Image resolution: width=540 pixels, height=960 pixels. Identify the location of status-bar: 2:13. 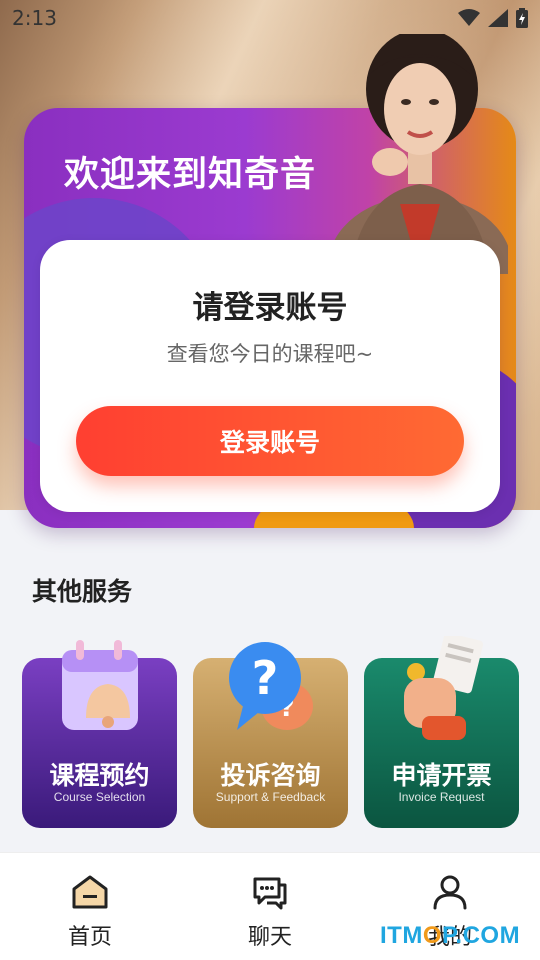
(270, 18).